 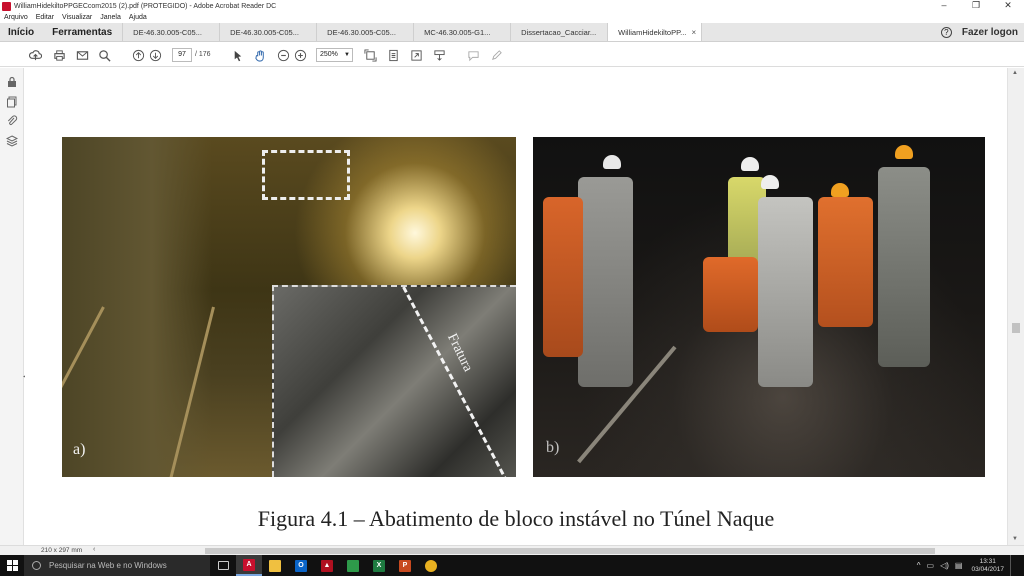 I want to click on menu-janela: Janela, so click(x=110, y=17).